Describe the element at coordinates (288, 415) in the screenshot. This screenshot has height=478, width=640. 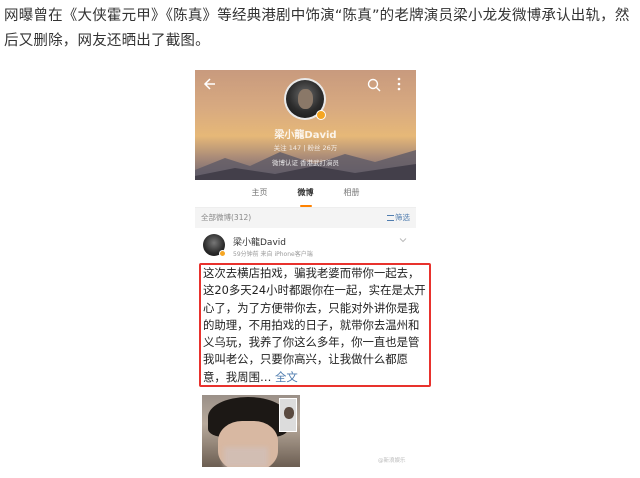
I see `video-call-inset` at that location.